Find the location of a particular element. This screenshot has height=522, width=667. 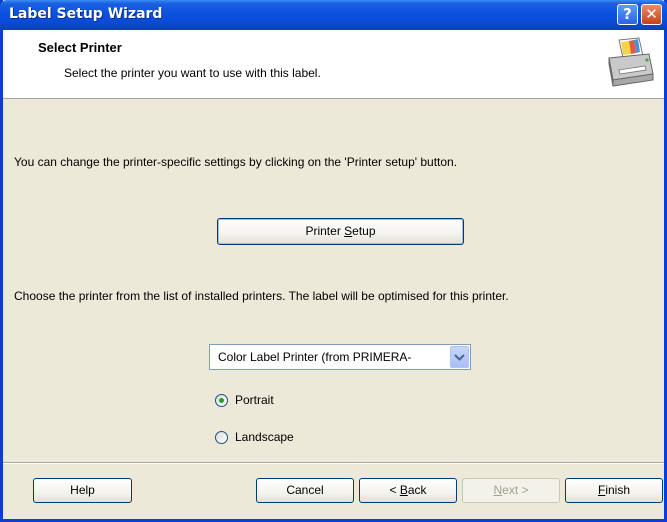

landscape-label: Landscape is located at coordinates (264, 437).